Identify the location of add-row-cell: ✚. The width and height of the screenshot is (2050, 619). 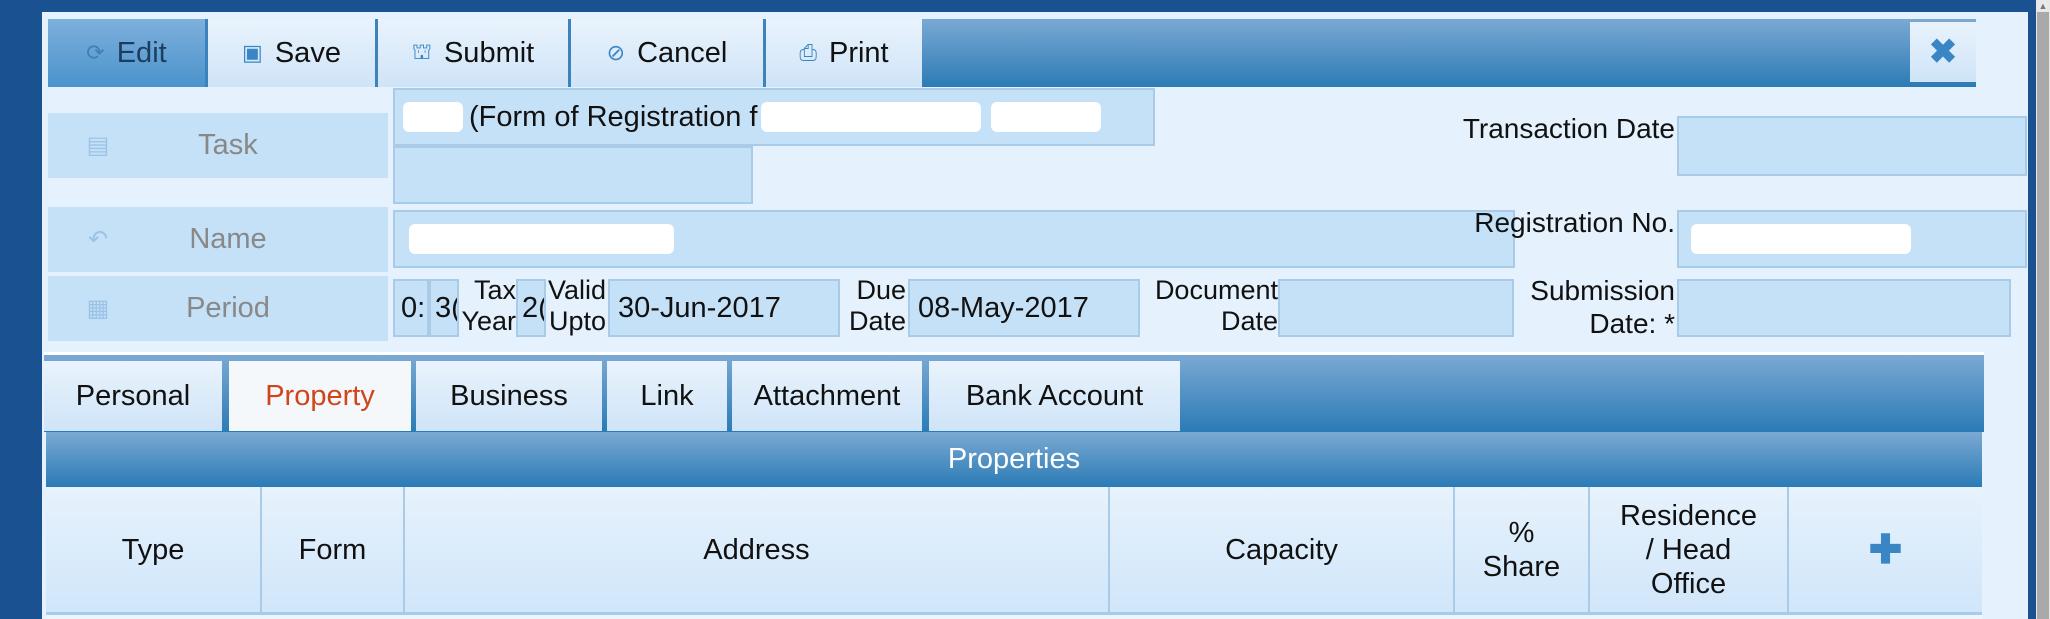
(1885, 549).